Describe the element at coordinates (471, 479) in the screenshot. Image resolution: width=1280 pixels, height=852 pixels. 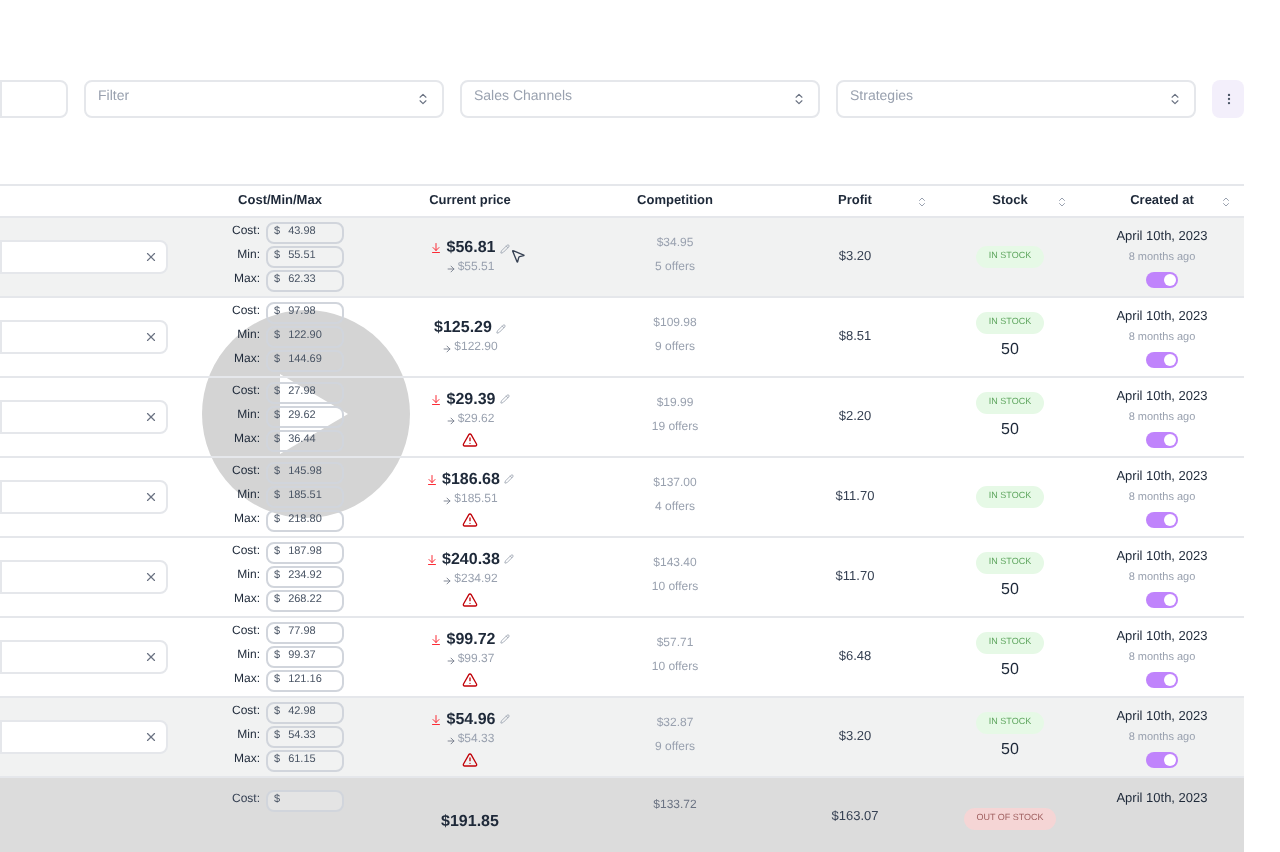
I see `current-price: $186.68` at that location.